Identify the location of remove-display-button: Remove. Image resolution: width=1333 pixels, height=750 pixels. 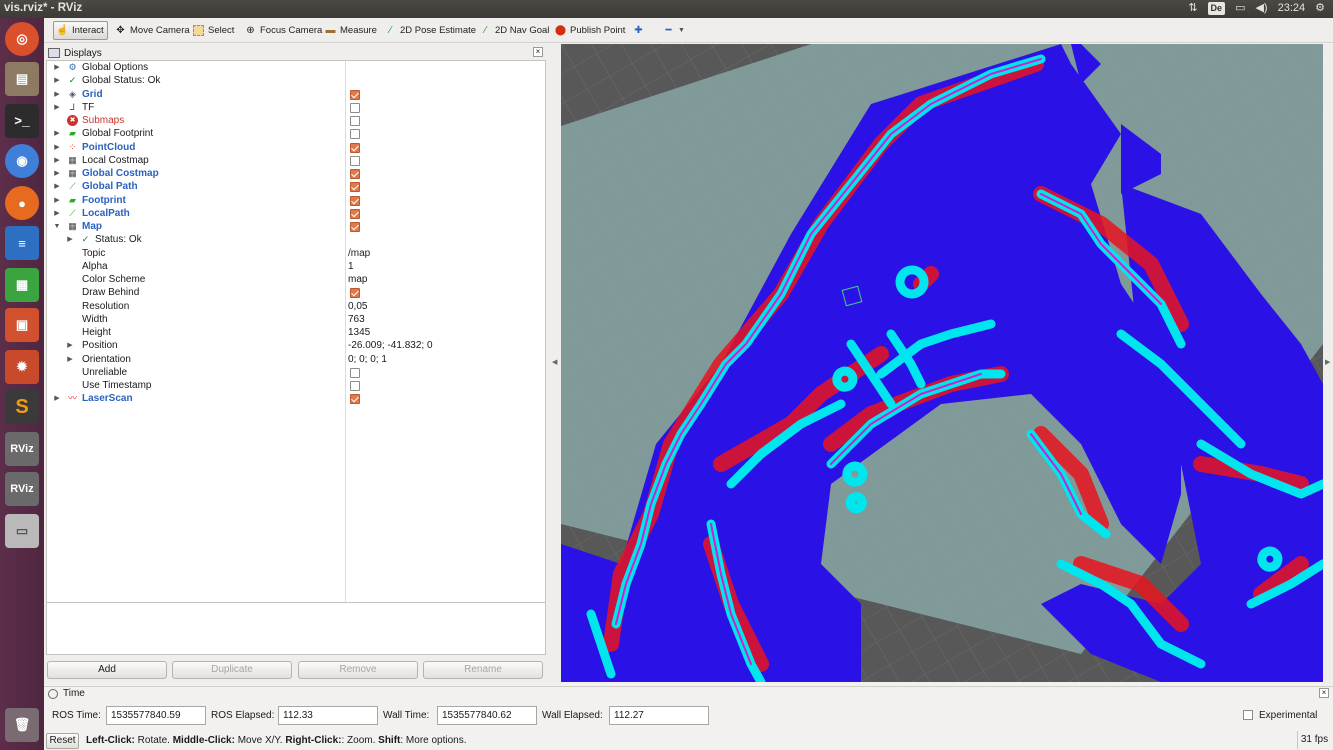
(358, 670).